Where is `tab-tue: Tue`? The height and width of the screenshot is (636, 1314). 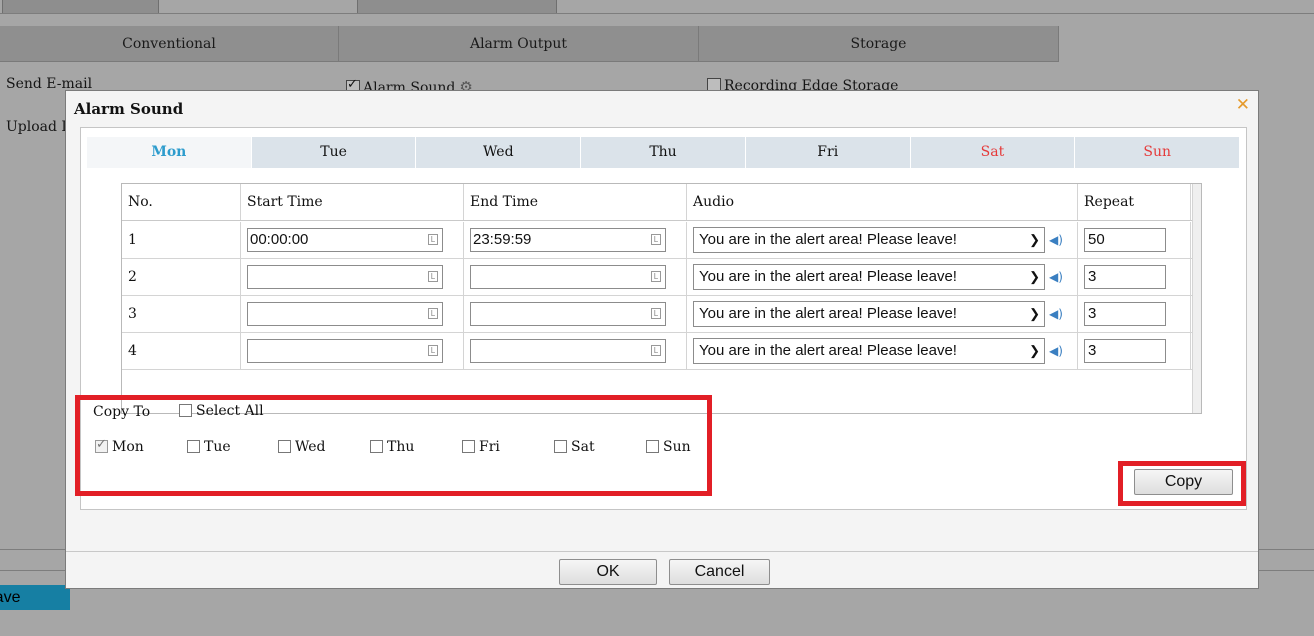 tab-tue: Tue is located at coordinates (334, 152).